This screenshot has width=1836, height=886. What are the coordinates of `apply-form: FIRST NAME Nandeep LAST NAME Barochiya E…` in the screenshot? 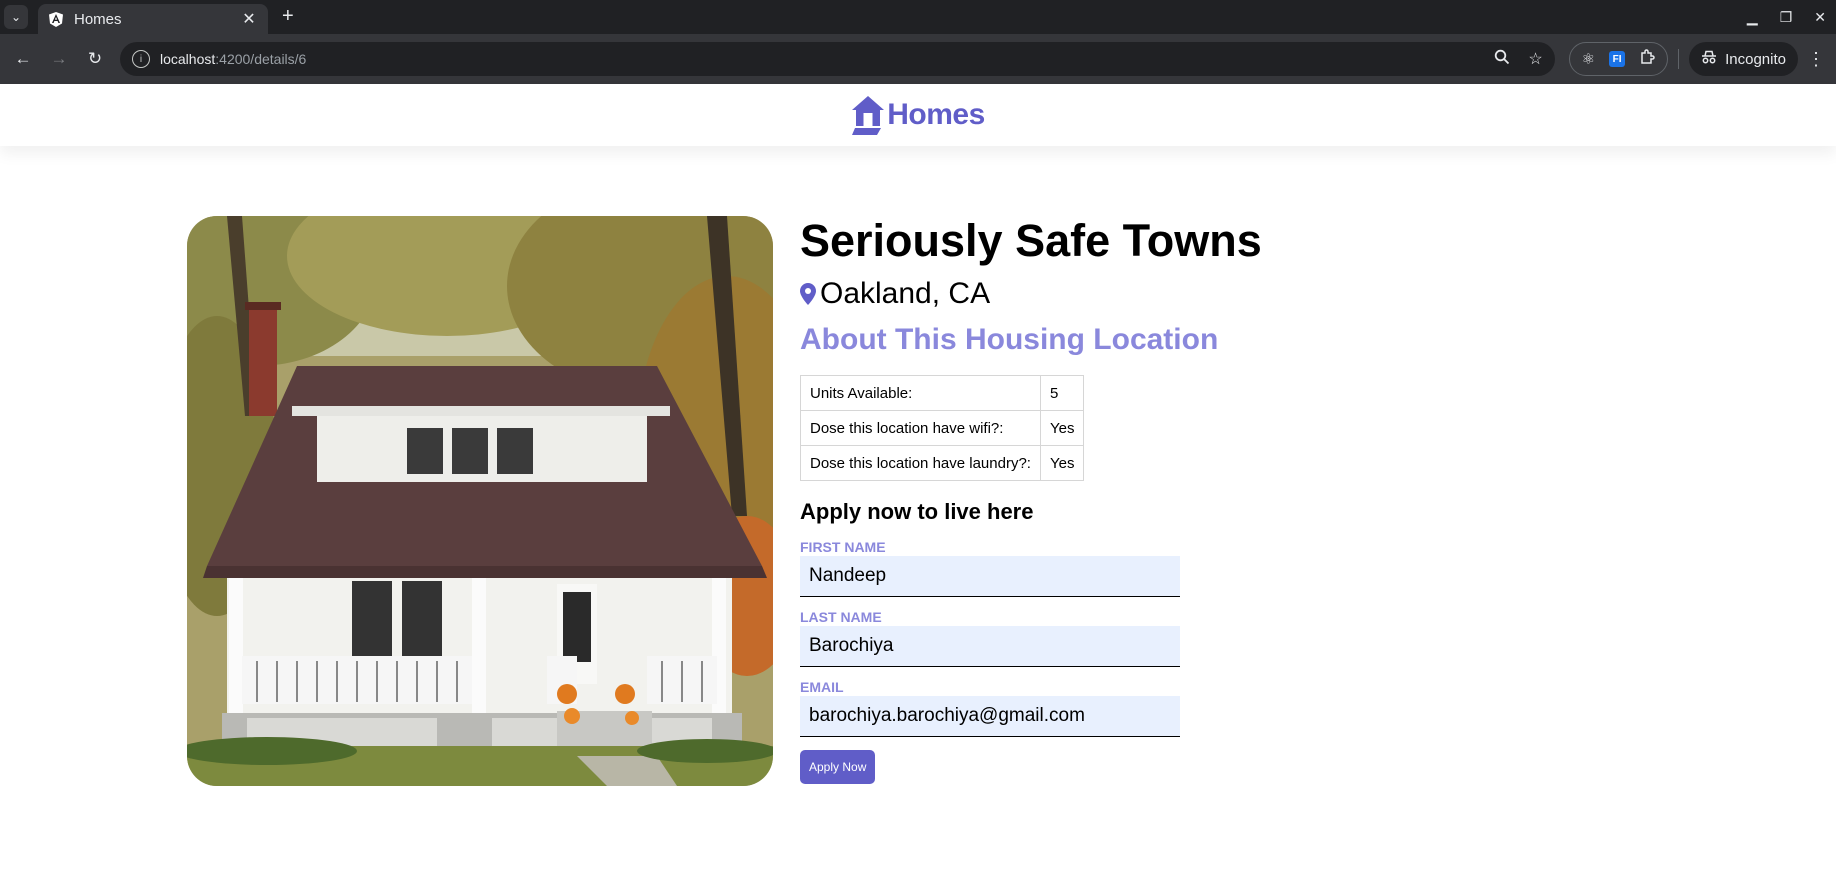 It's located at (1150, 661).